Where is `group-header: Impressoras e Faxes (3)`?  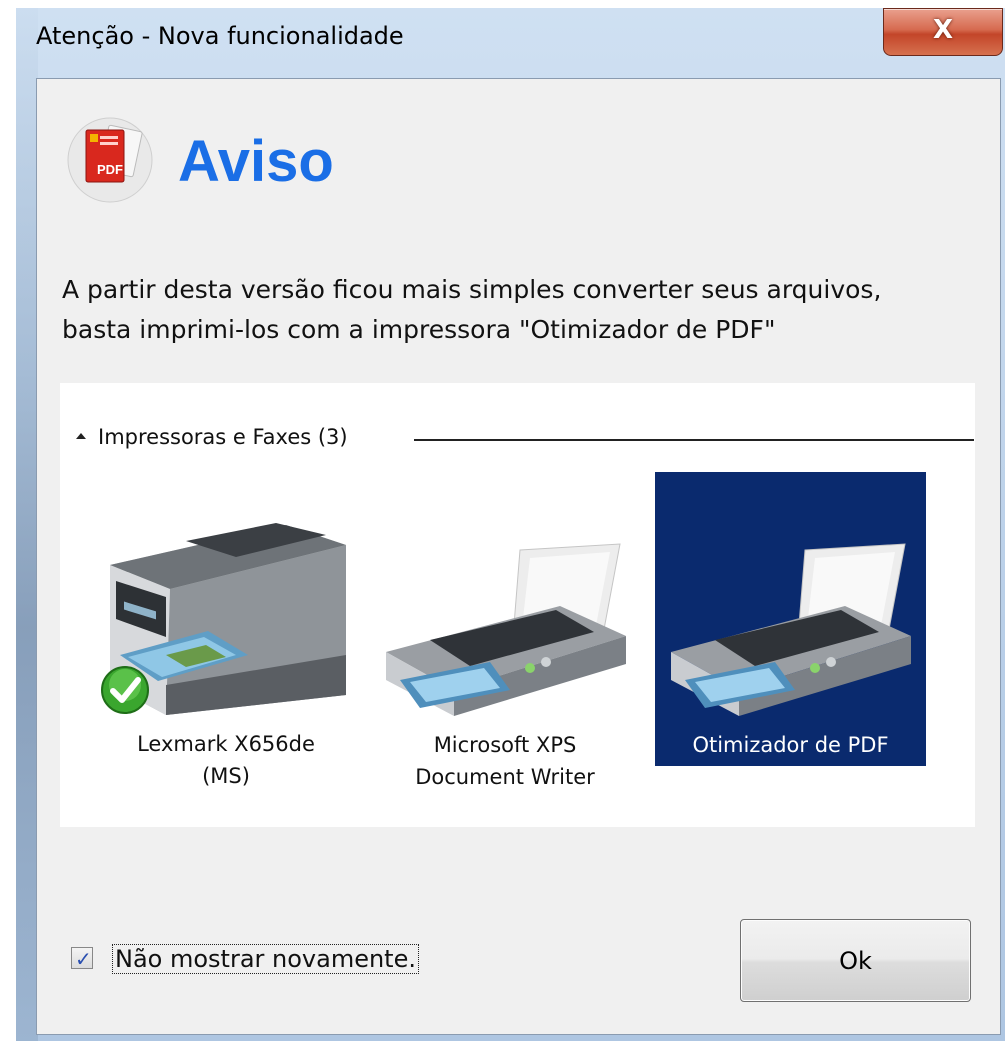
group-header: Impressoras e Faxes (3) is located at coordinates (526, 440).